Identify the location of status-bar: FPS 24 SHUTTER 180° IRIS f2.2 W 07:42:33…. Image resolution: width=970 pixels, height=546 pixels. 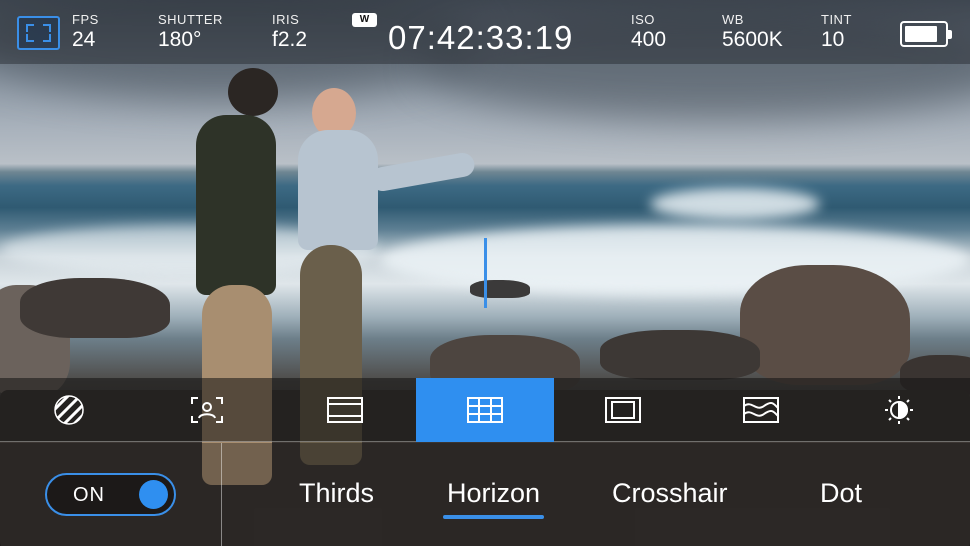
(485, 32).